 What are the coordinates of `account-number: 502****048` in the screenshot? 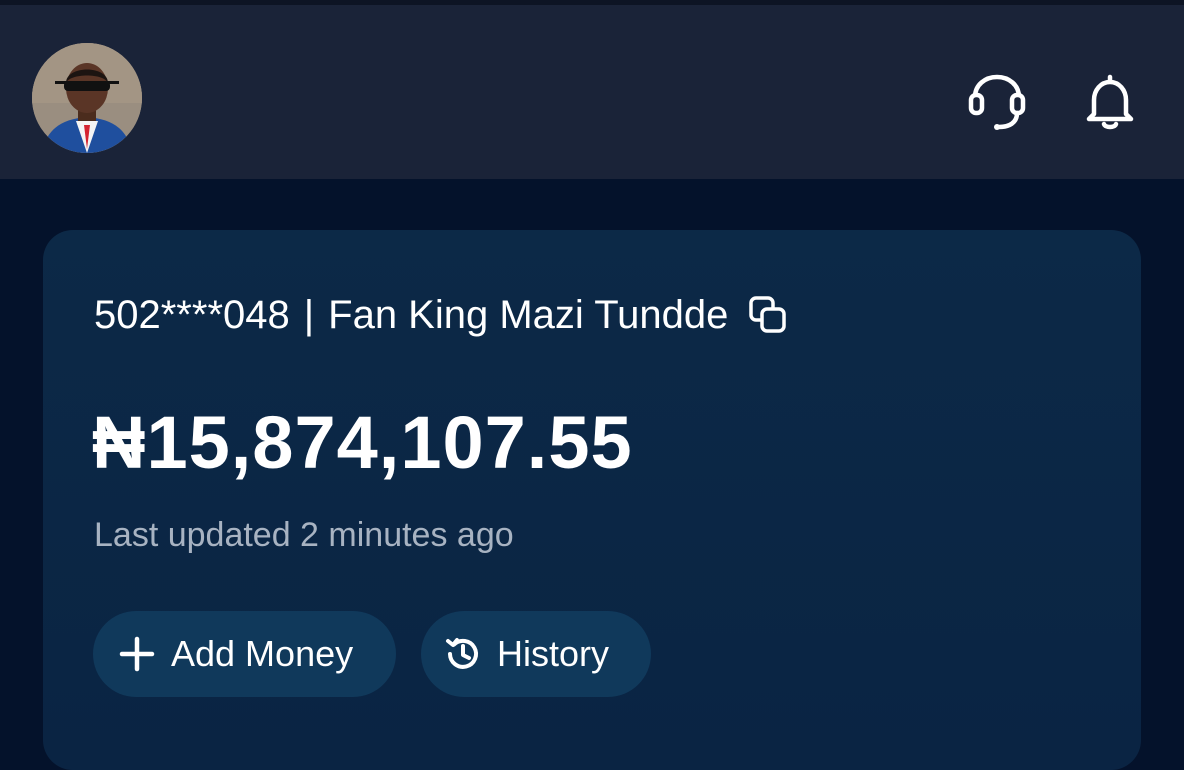 It's located at (192, 315).